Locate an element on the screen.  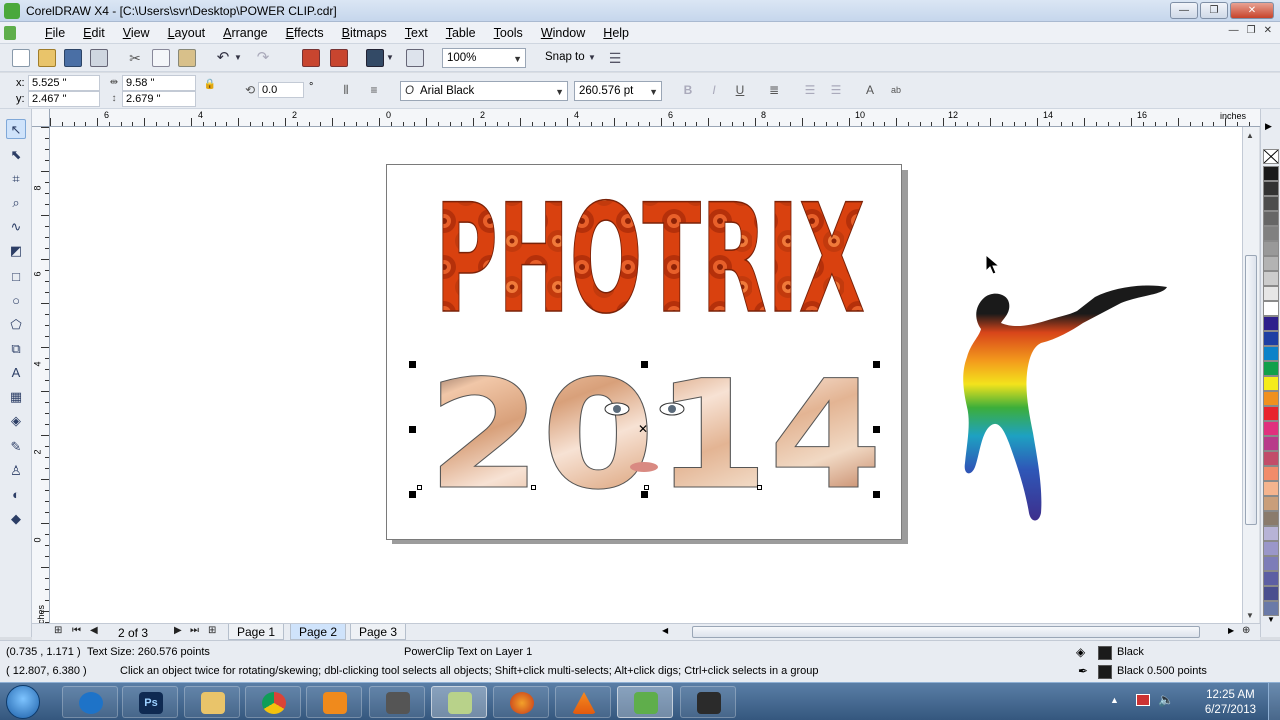
open-folder-icon is located at coordinates (47, 58).